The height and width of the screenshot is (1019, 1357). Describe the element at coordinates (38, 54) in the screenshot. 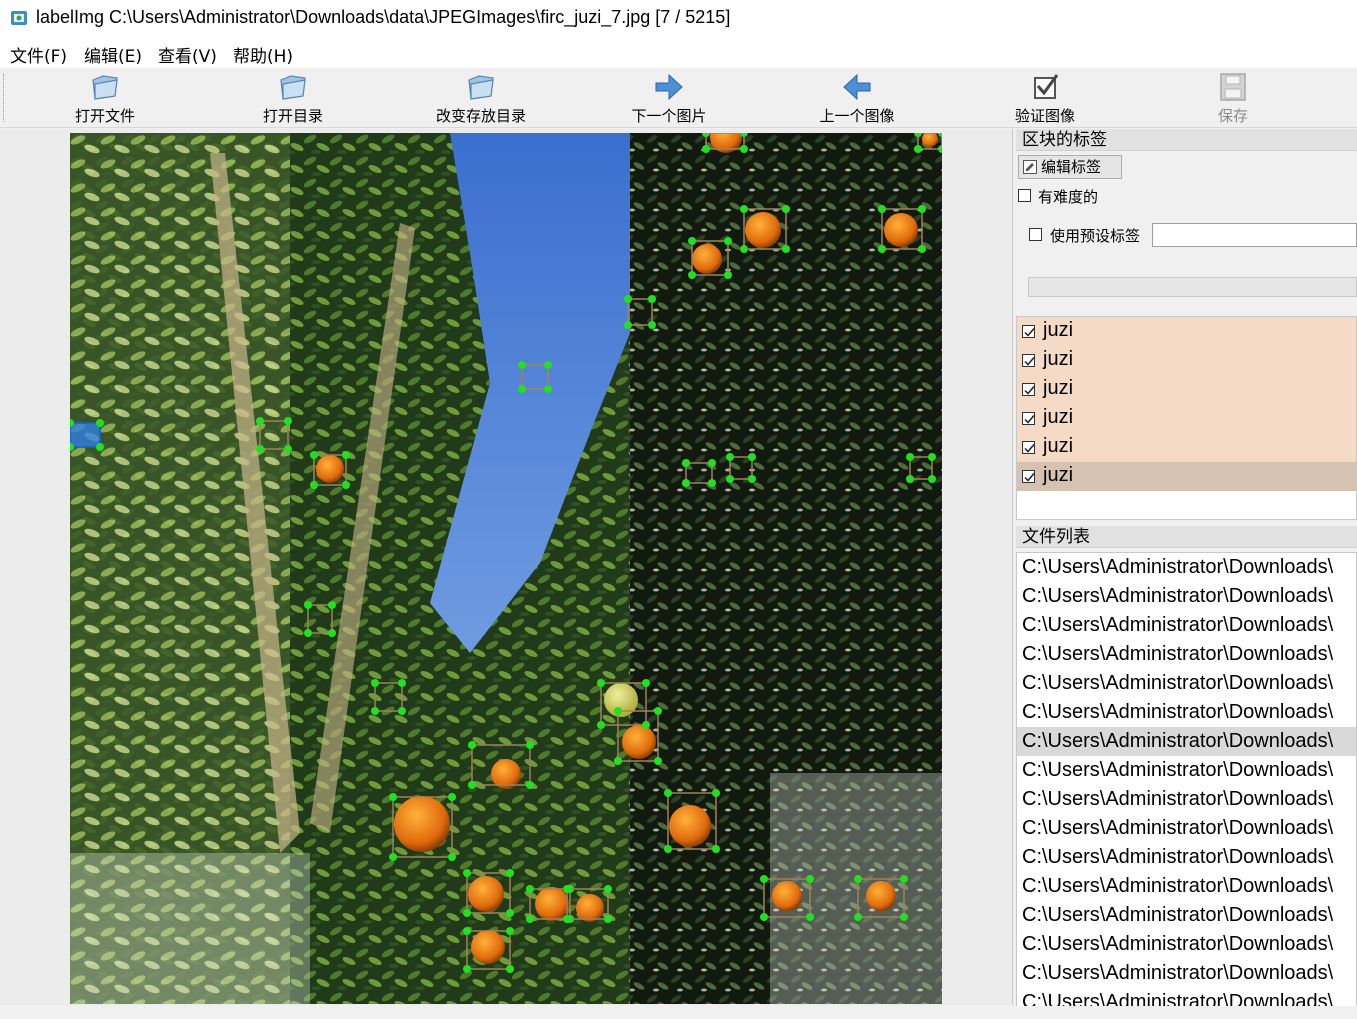

I see `menu-file: 文件(F)` at that location.